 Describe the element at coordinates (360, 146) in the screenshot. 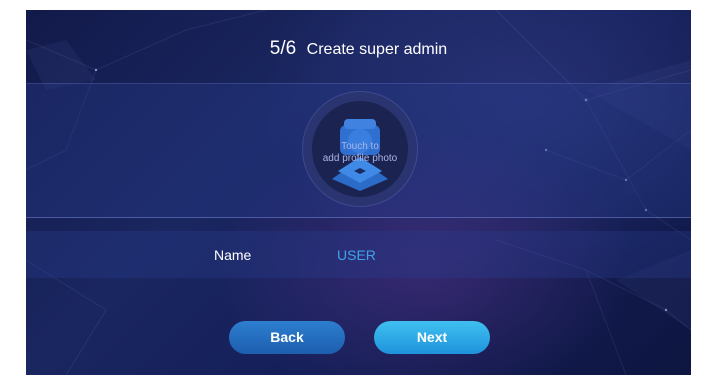

I see `avatar-hint-line1: Touch to` at that location.